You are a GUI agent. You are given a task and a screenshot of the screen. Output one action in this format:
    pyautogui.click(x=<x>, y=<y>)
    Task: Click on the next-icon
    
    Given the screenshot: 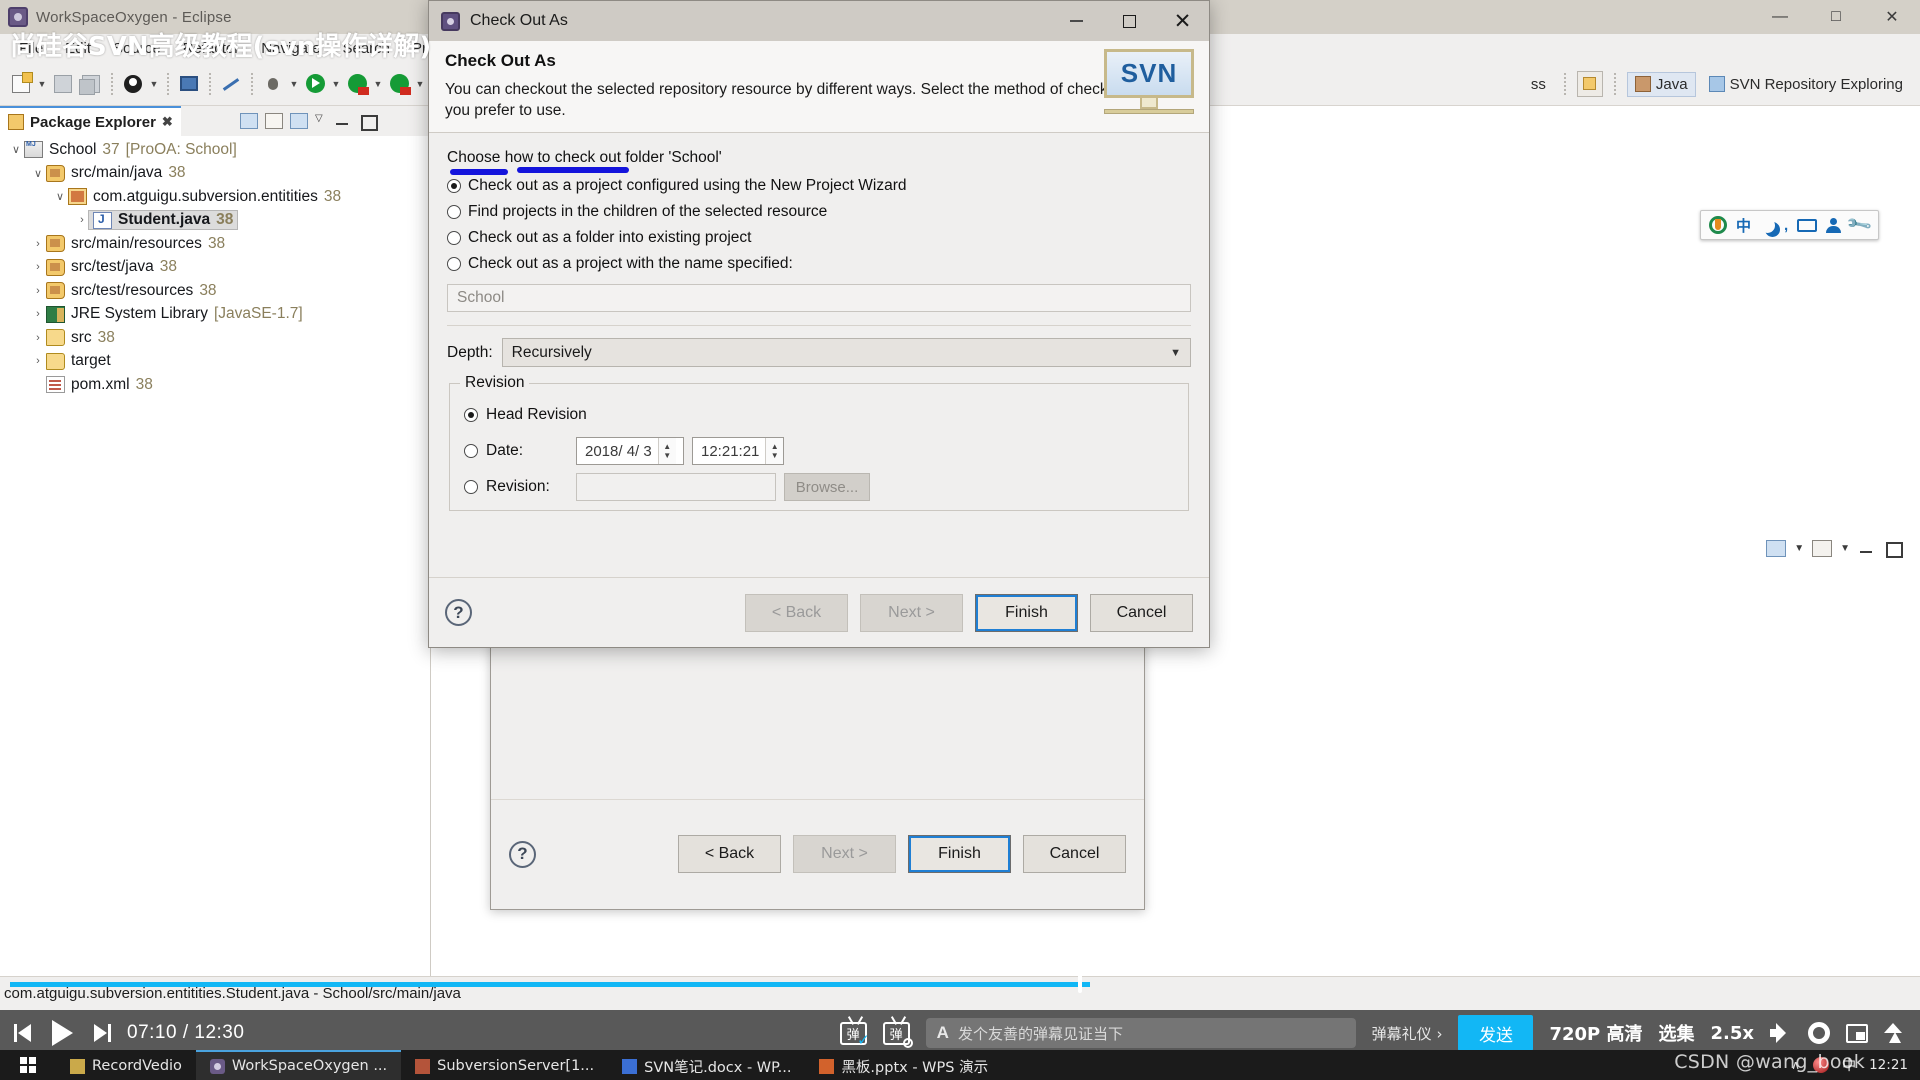 What is the action you would take?
    pyautogui.click(x=100, y=1033)
    